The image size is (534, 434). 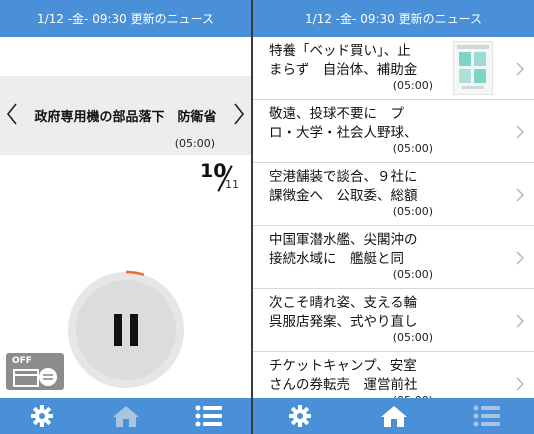 What do you see at coordinates (473, 68) in the screenshot?
I see `news-thumbnail` at bounding box center [473, 68].